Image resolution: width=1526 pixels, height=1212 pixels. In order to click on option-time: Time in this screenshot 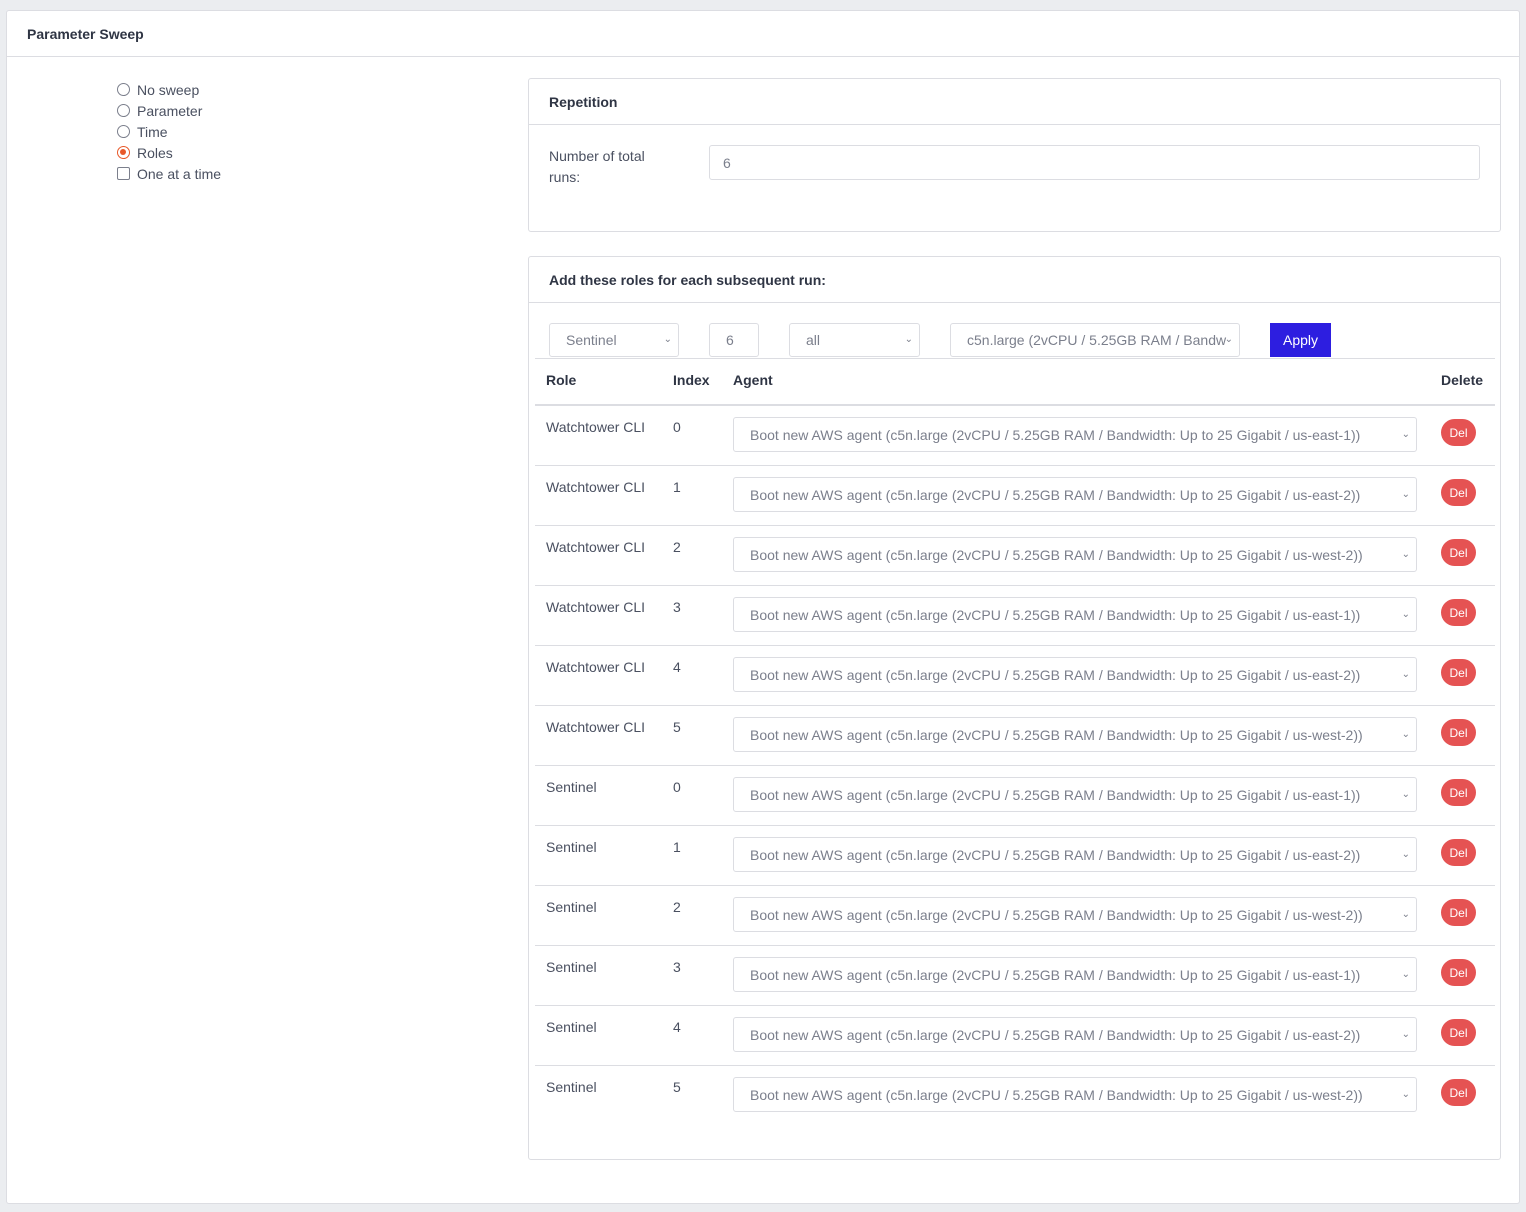, I will do `click(169, 131)`.